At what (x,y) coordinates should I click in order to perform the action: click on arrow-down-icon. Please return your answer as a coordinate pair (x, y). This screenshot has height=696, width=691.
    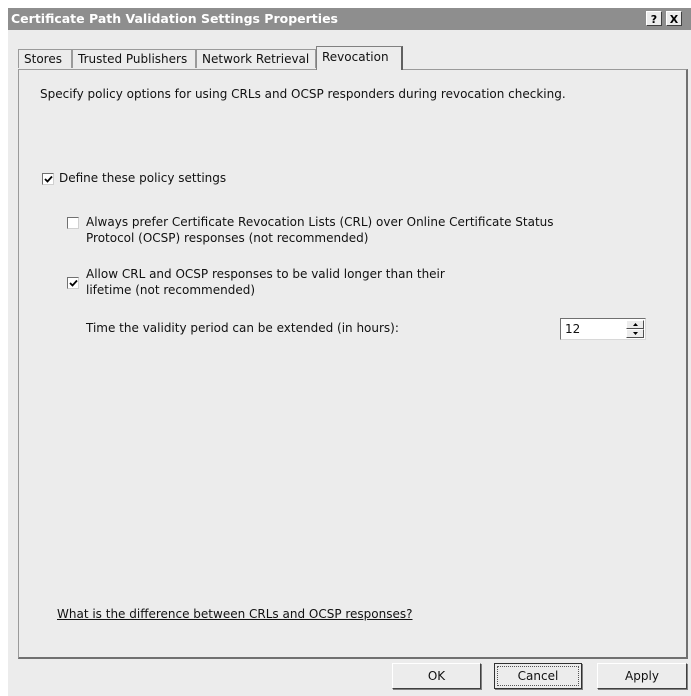
    Looking at the image, I should click on (635, 333).